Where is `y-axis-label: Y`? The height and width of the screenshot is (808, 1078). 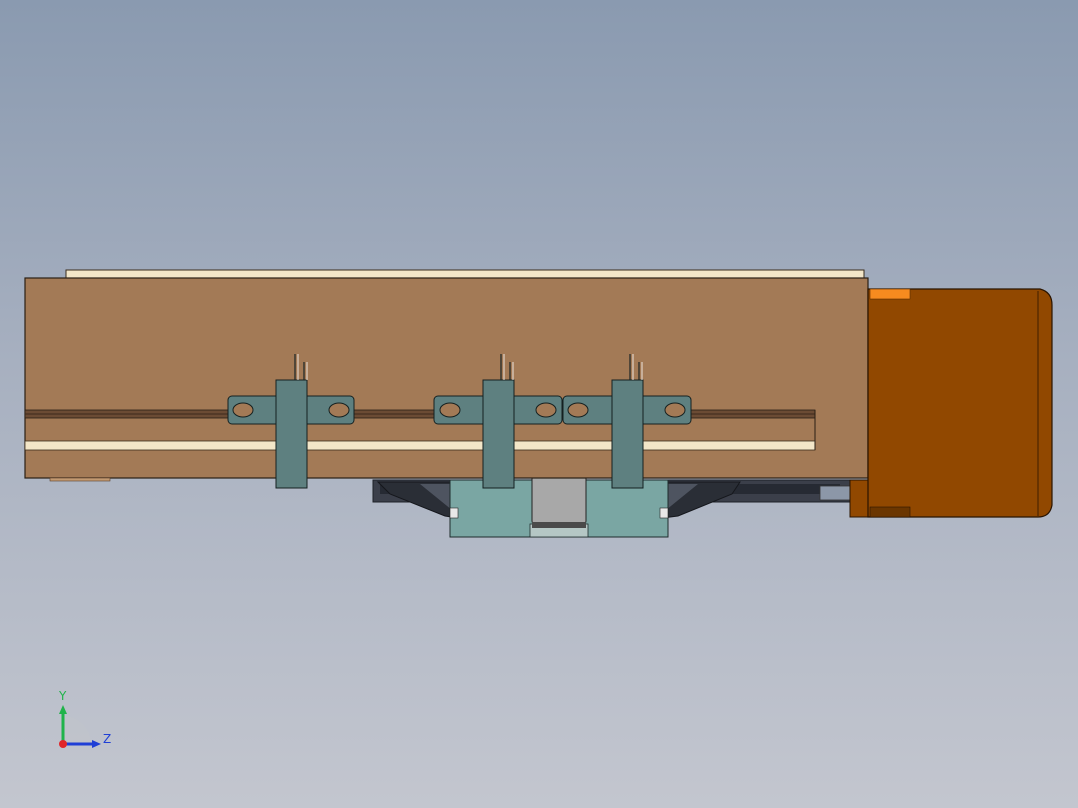
y-axis-label: Y is located at coordinates (63, 696).